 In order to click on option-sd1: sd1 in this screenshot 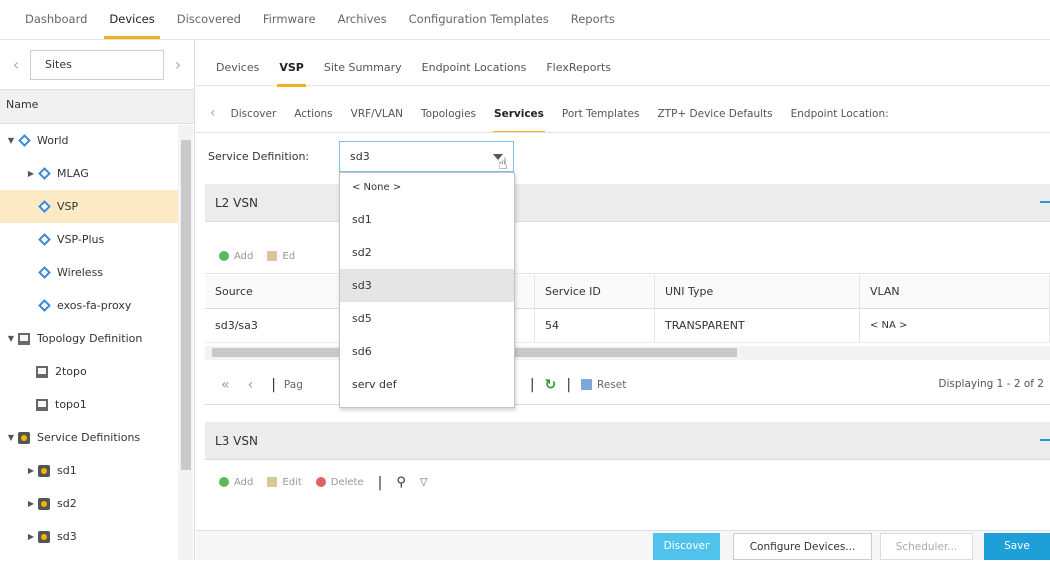, I will do `click(427, 219)`.